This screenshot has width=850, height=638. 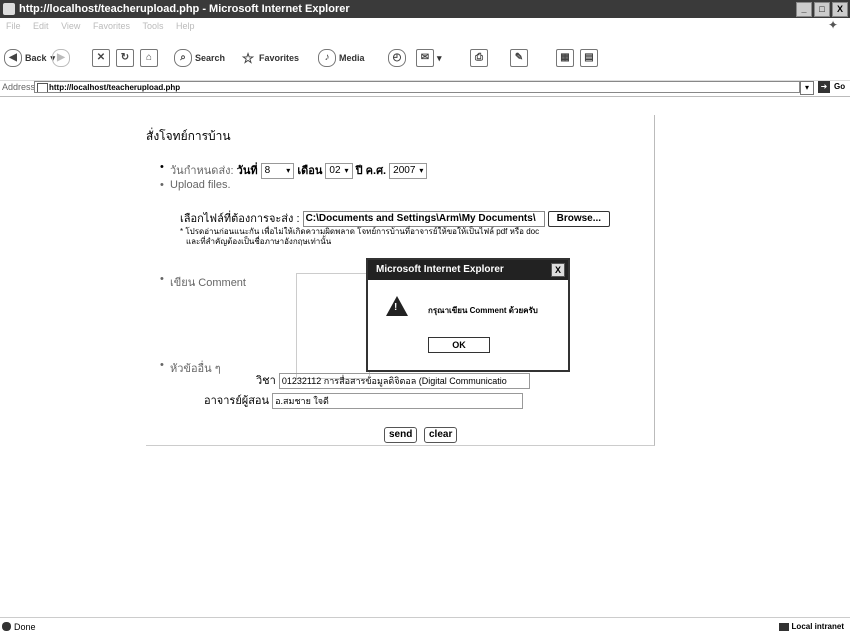 I want to click on messenger-icon: ▤, so click(x=589, y=58).